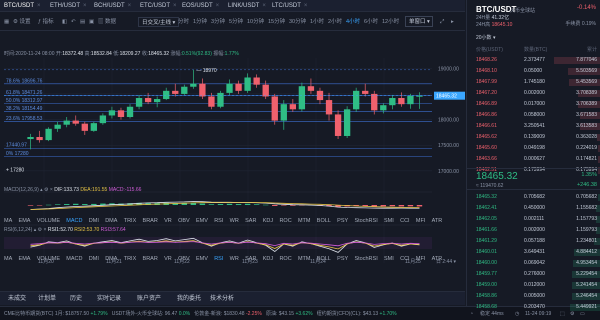 This screenshot has height=320, width=600. I want to click on bid-row: 18461.29 0.057188 1.234801, so click(533, 241).